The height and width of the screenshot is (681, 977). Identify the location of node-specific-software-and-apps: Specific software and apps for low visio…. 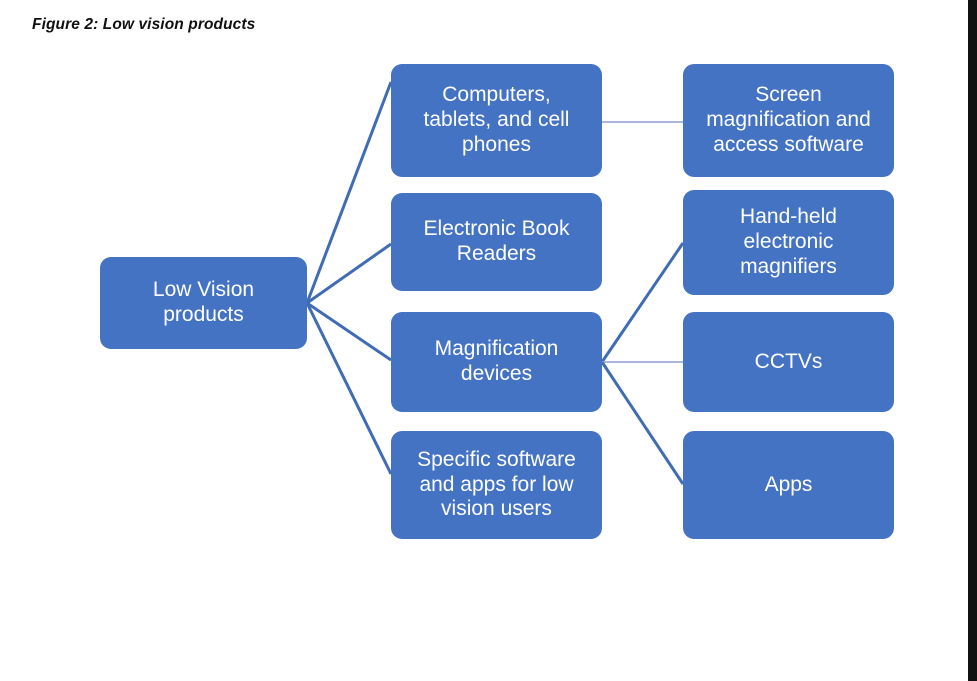
(496, 485).